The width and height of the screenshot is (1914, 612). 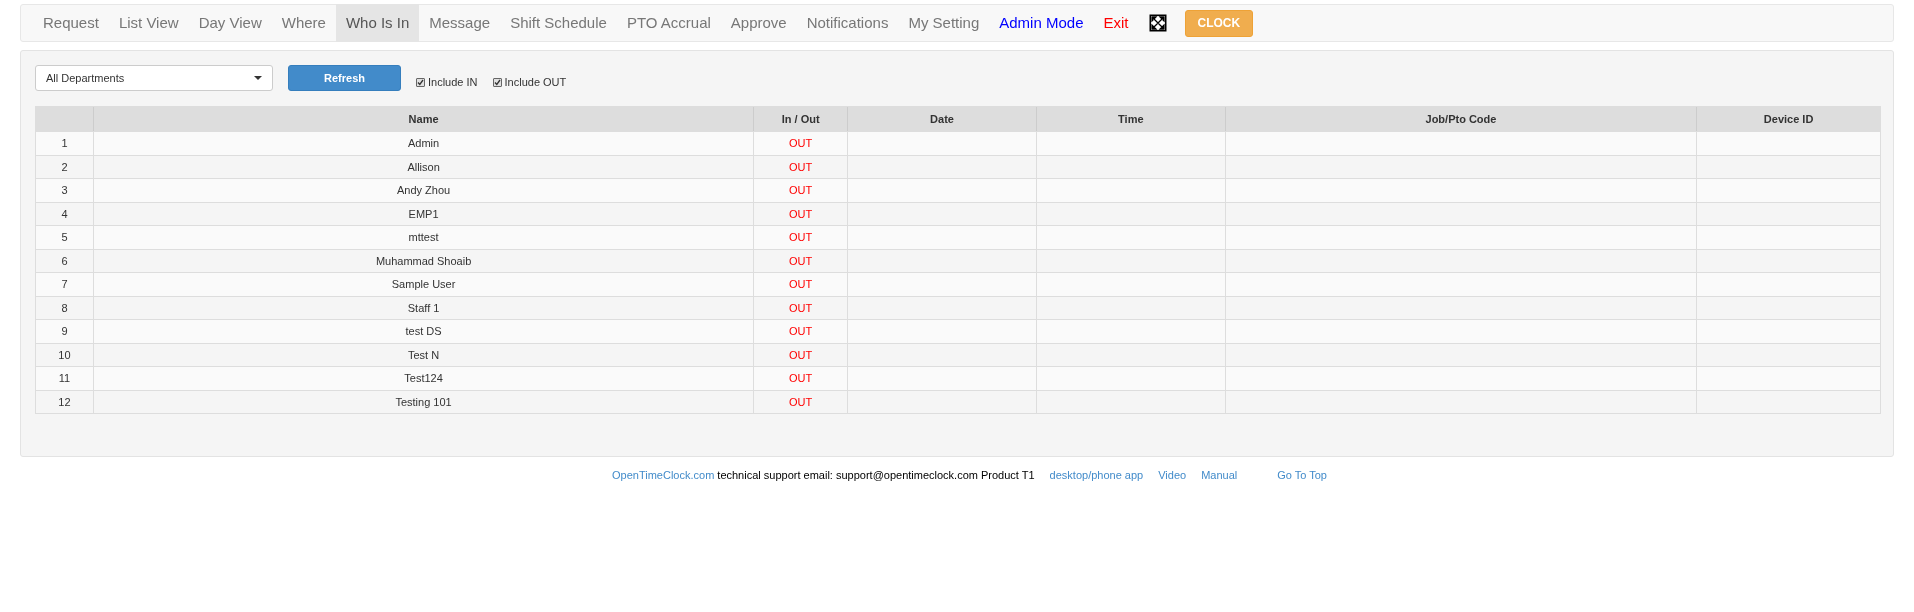 I want to click on table-cell: 3, so click(x=65, y=190).